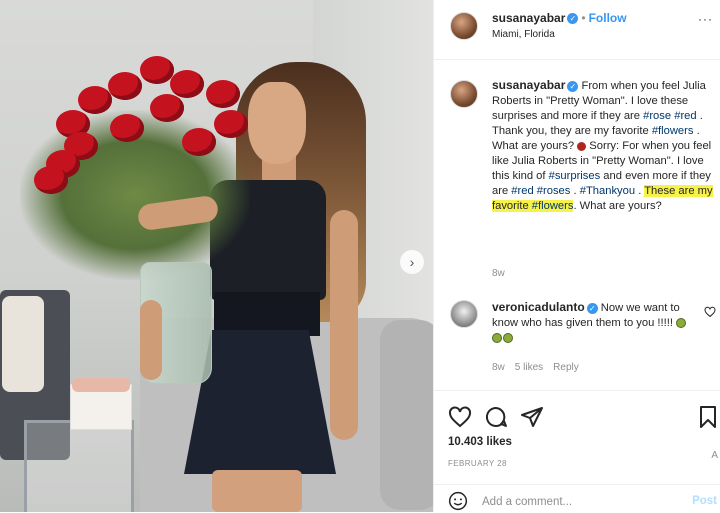 The image size is (720, 513). I want to click on woman-forearm-left, so click(151, 340).